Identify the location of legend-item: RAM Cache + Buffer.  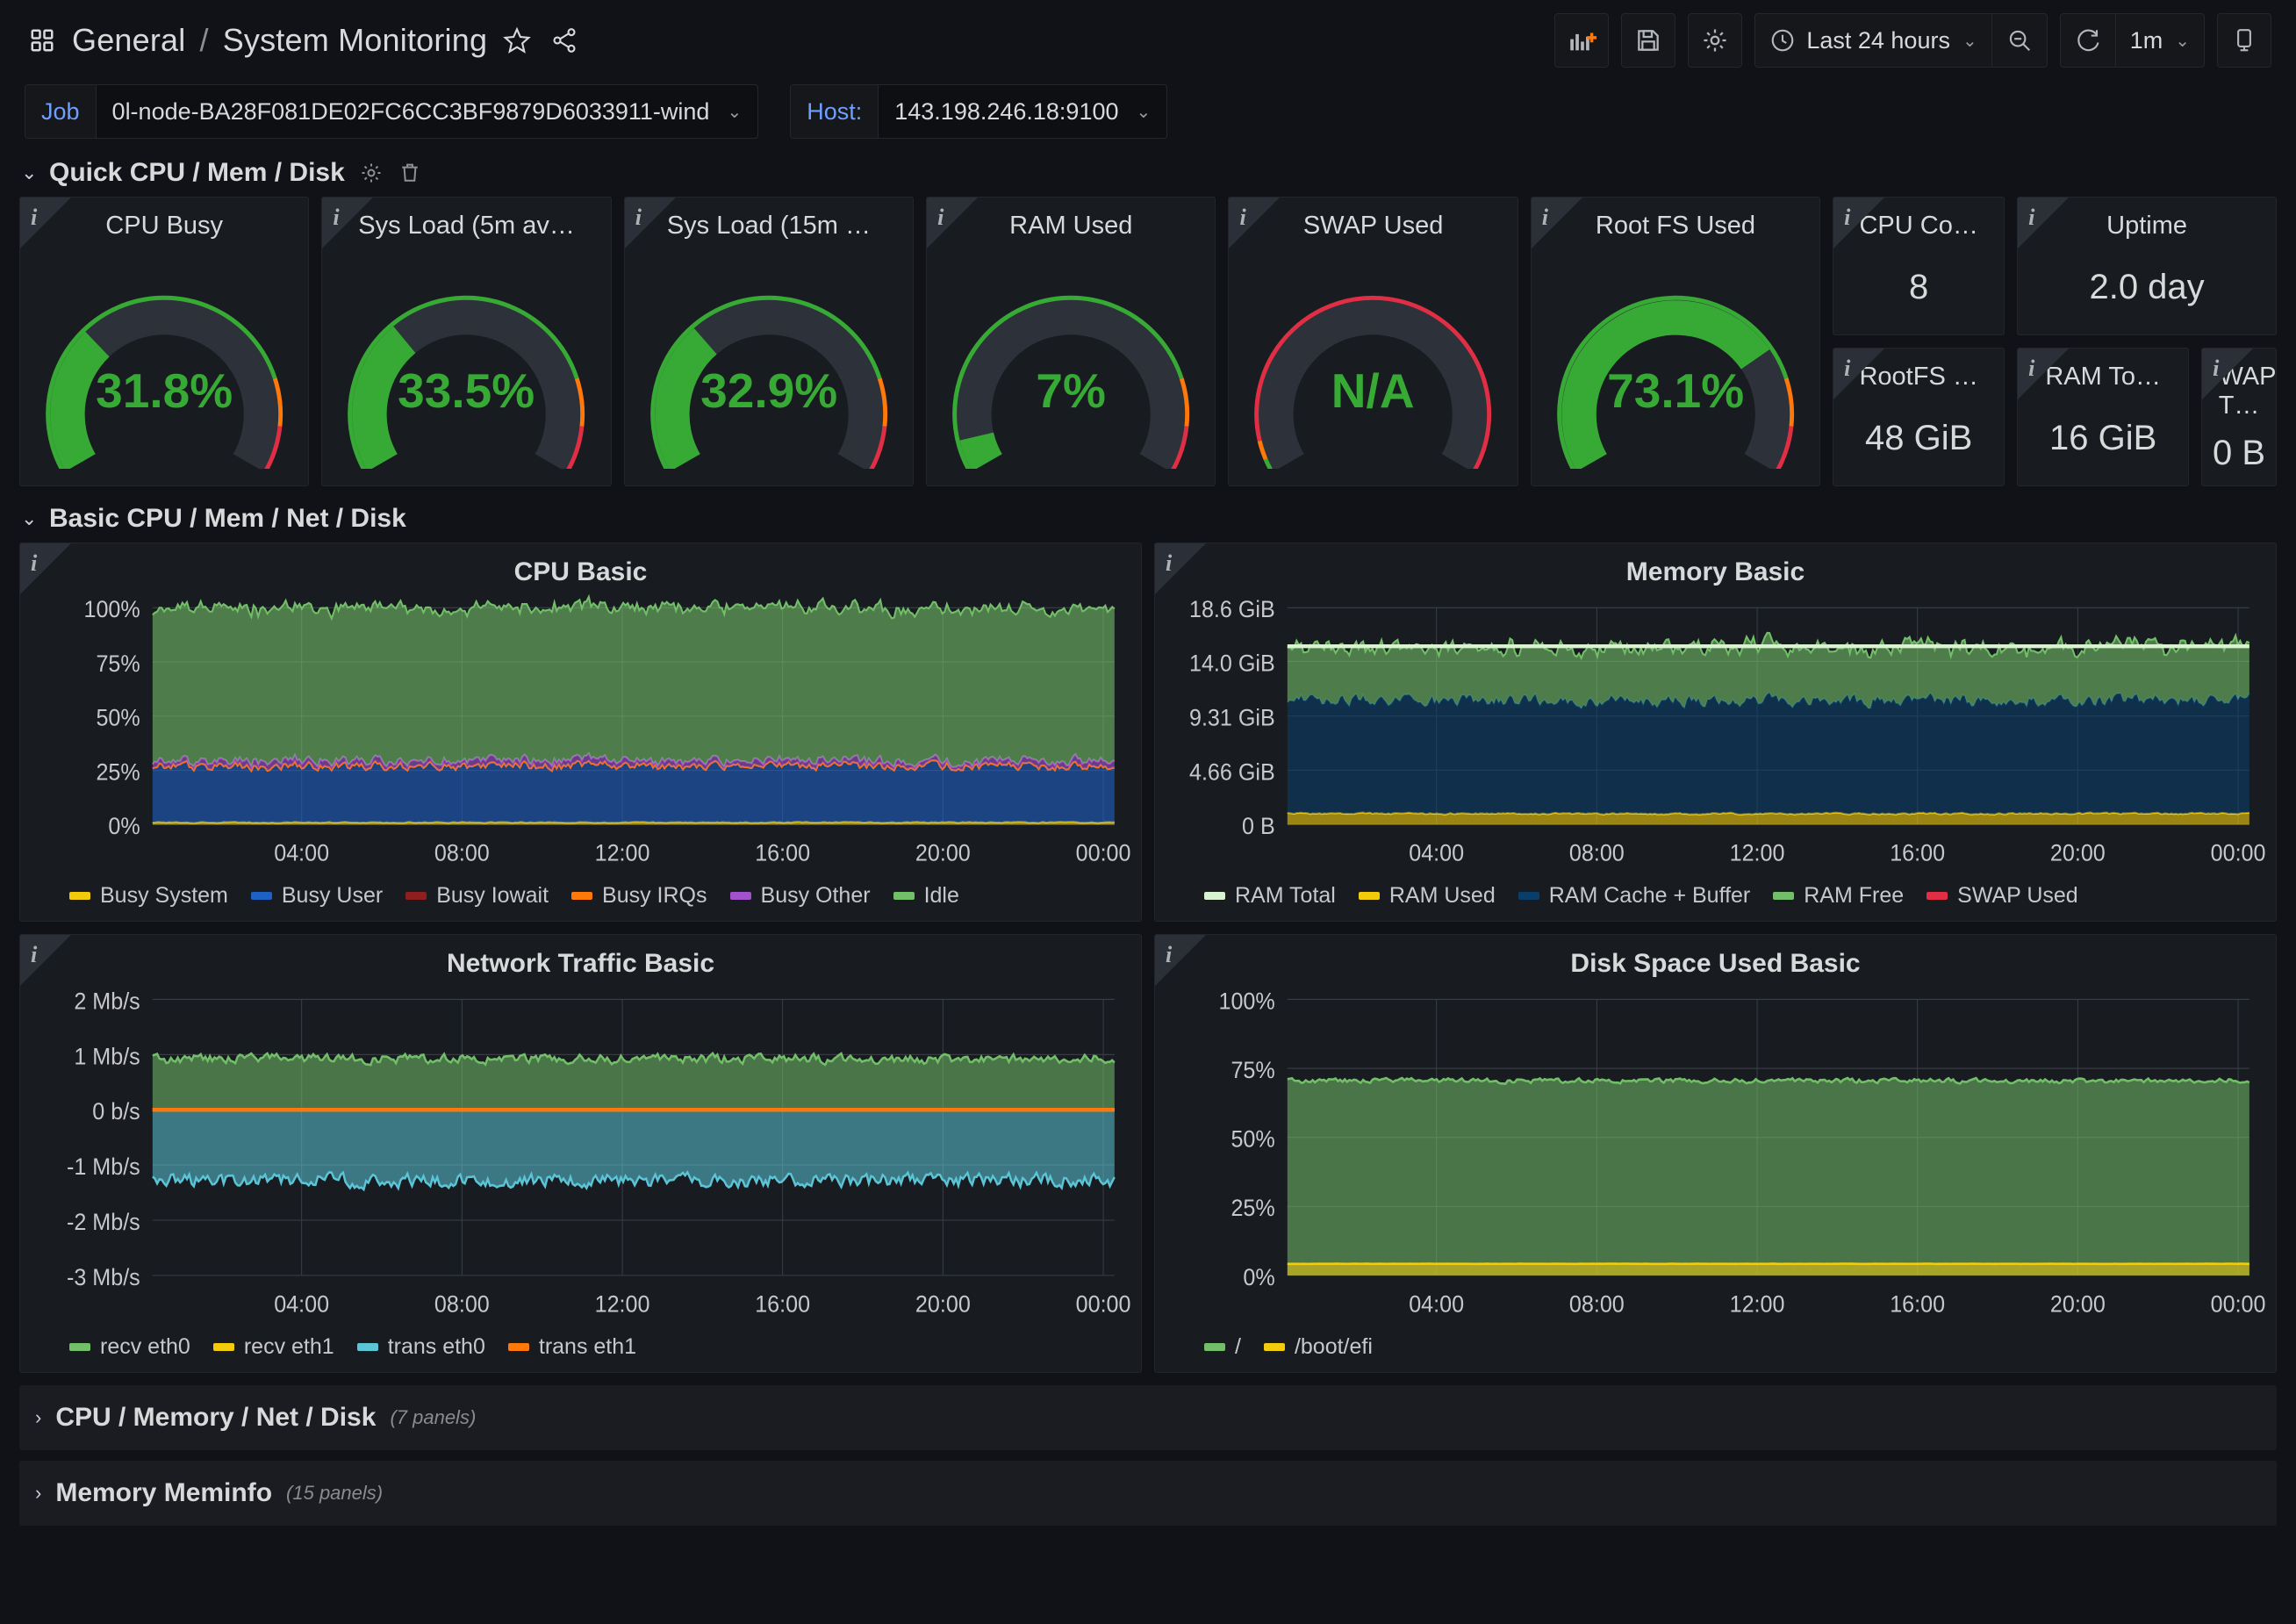
(1634, 896).